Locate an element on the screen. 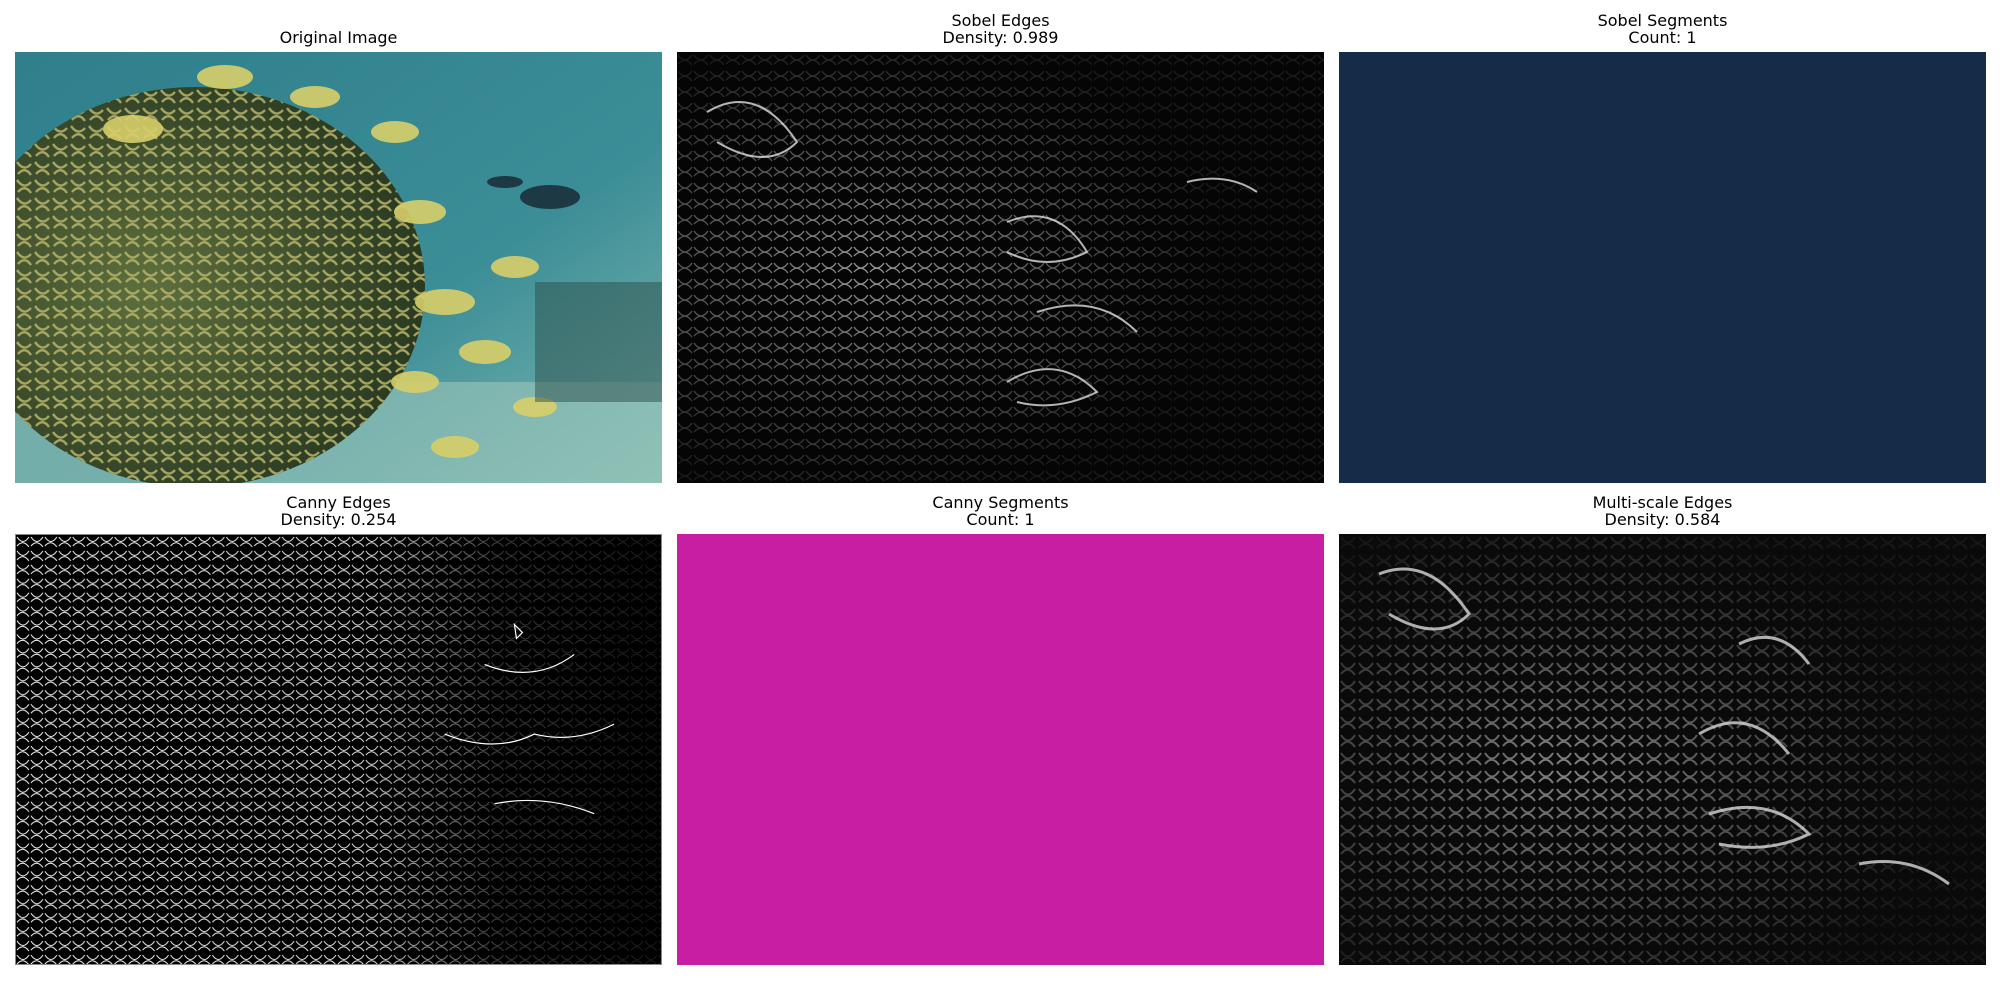  panel-subtitle: Density: 0.584 is located at coordinates (1662, 519).